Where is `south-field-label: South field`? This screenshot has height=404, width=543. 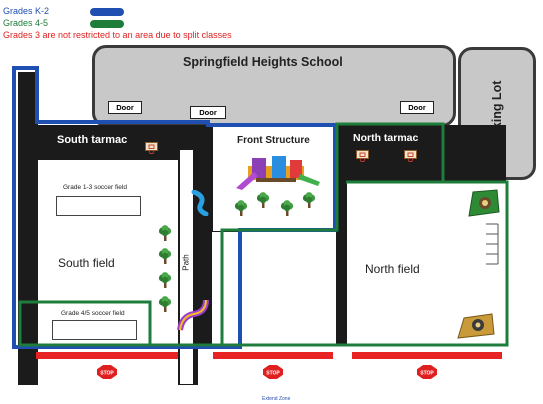 south-field-label: South field is located at coordinates (86, 263).